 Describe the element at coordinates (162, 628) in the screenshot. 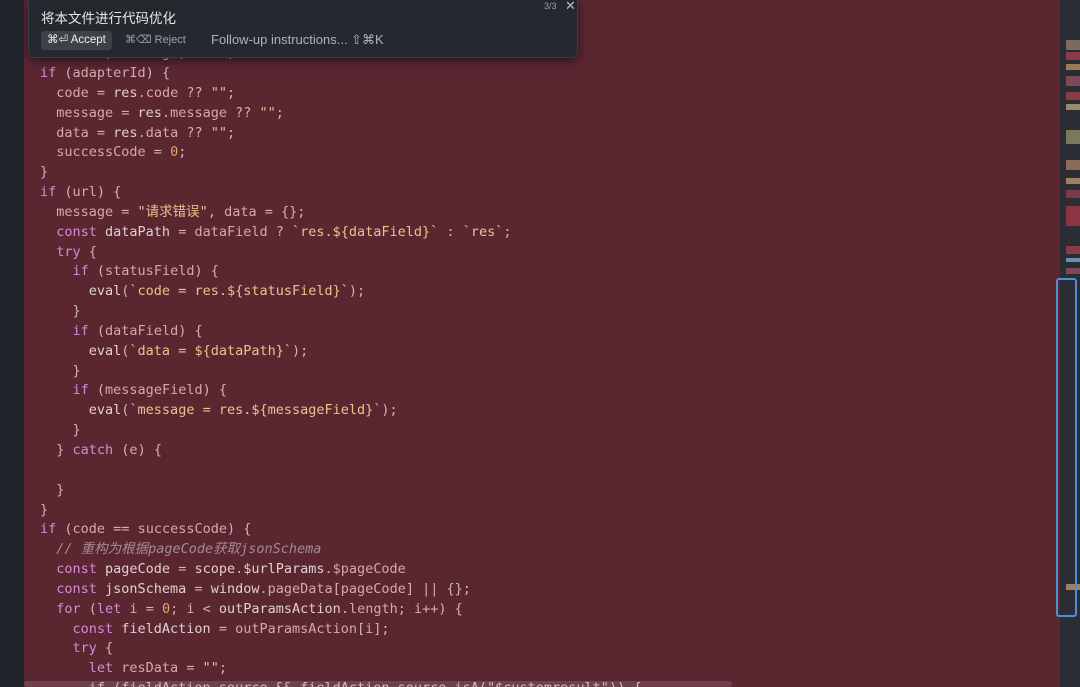

I see `code-token: fieldAction` at that location.